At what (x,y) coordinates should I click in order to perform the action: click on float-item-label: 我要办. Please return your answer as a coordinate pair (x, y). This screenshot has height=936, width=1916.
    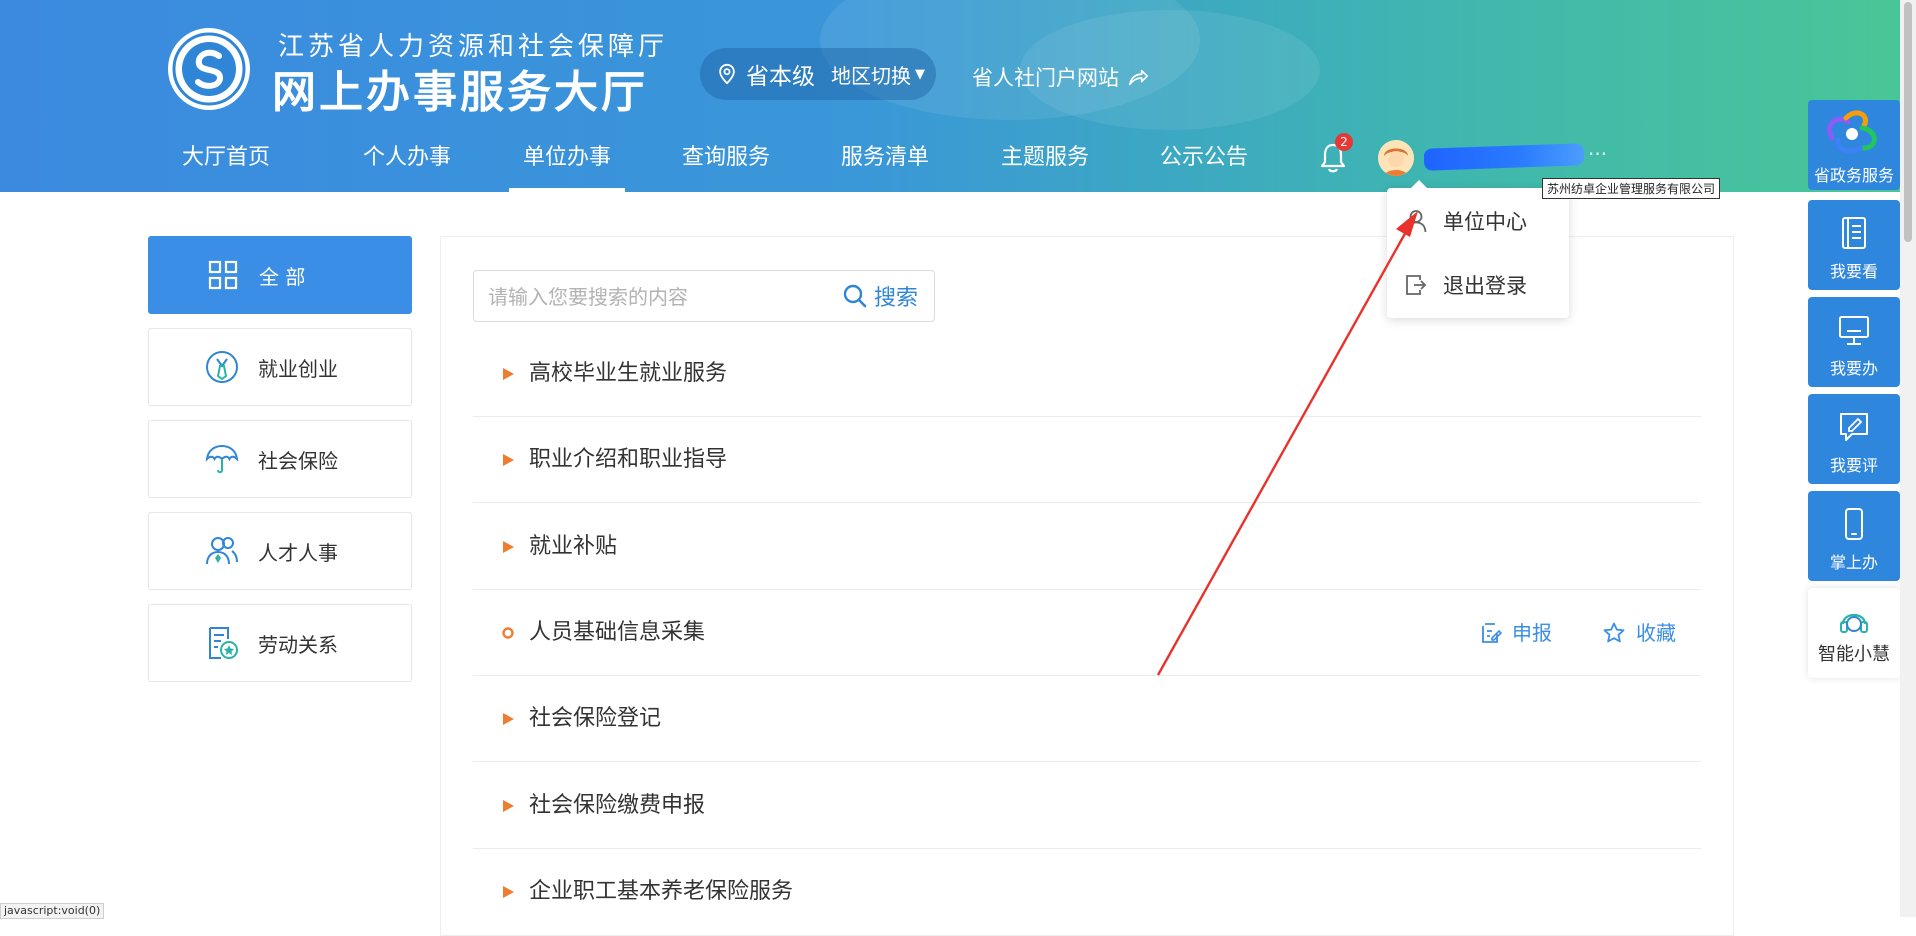
    Looking at the image, I should click on (1853, 368).